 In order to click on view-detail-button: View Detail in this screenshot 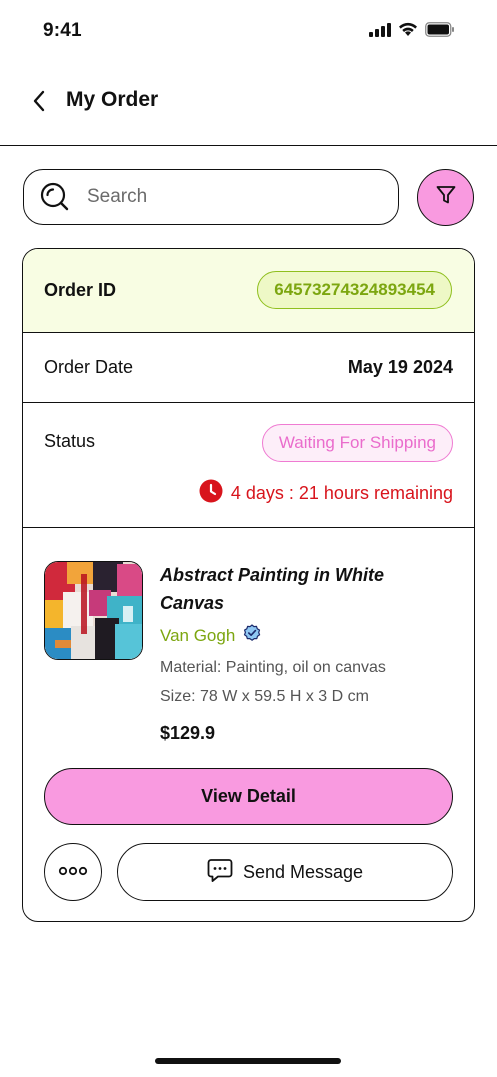, I will do `click(248, 796)`.